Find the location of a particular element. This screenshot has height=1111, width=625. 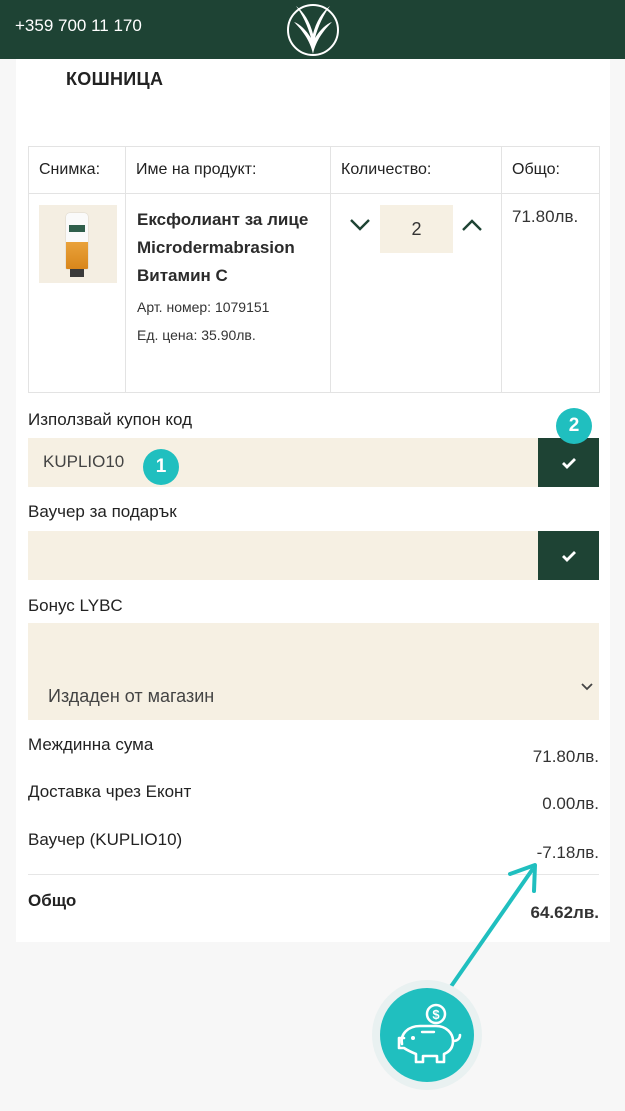

voucher-discount-label: Ваучер (KUPLIO10) is located at coordinates (105, 839).